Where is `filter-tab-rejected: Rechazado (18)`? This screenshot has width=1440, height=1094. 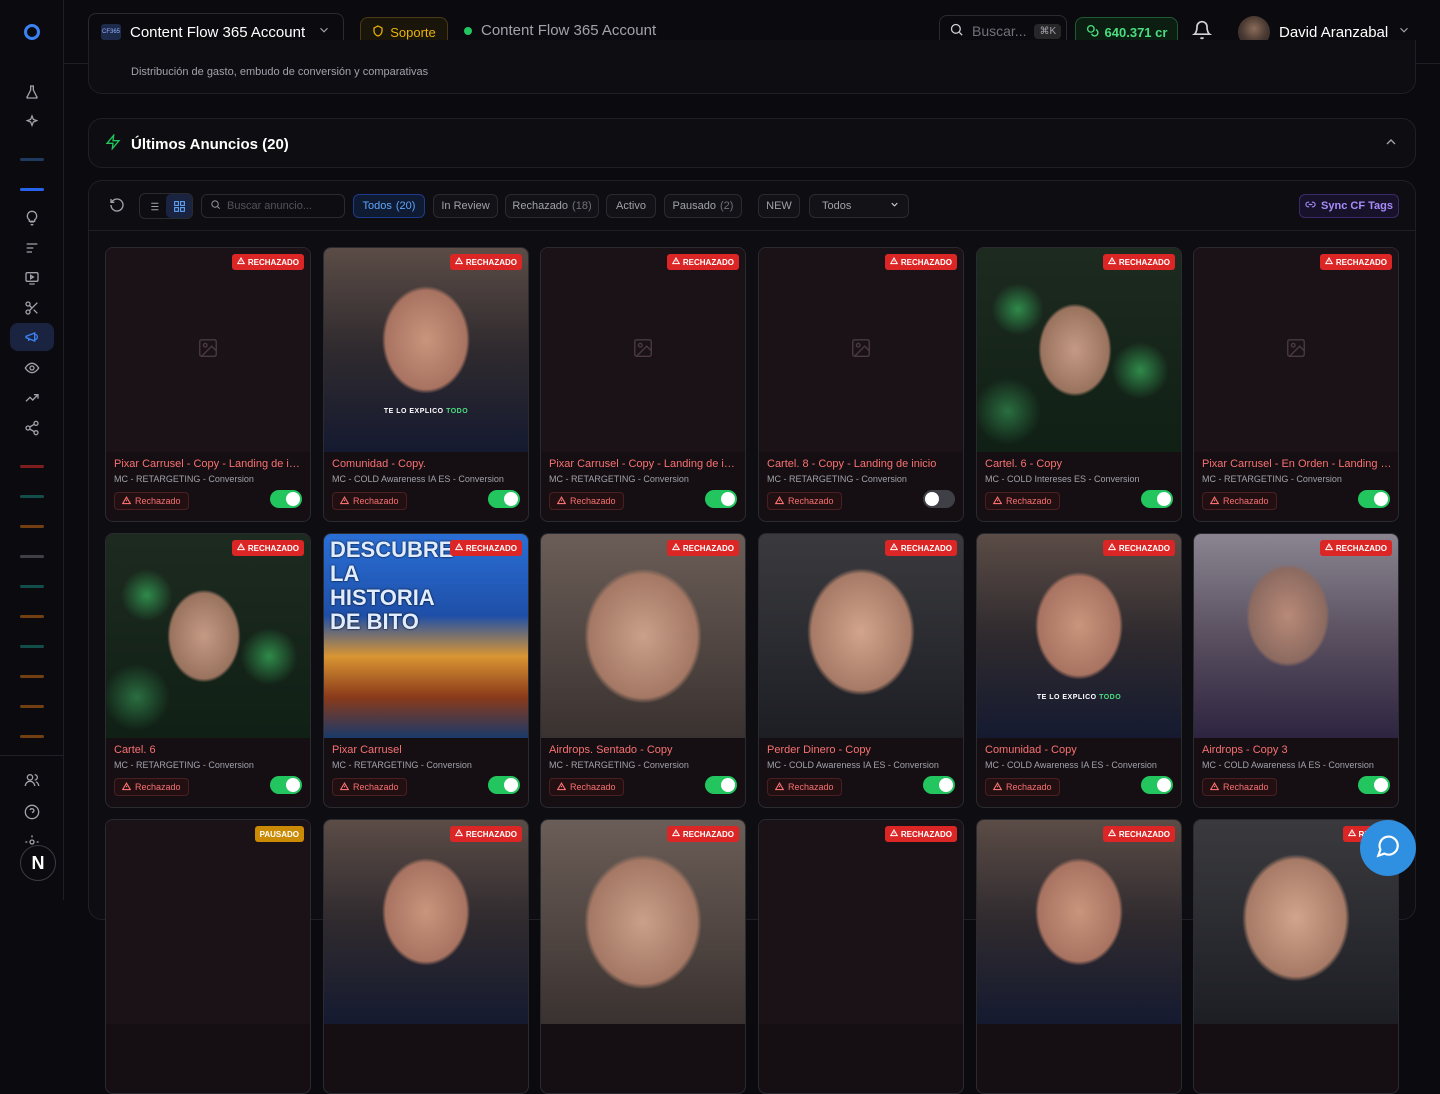
filter-tab-rejected: Rechazado (18) is located at coordinates (552, 206).